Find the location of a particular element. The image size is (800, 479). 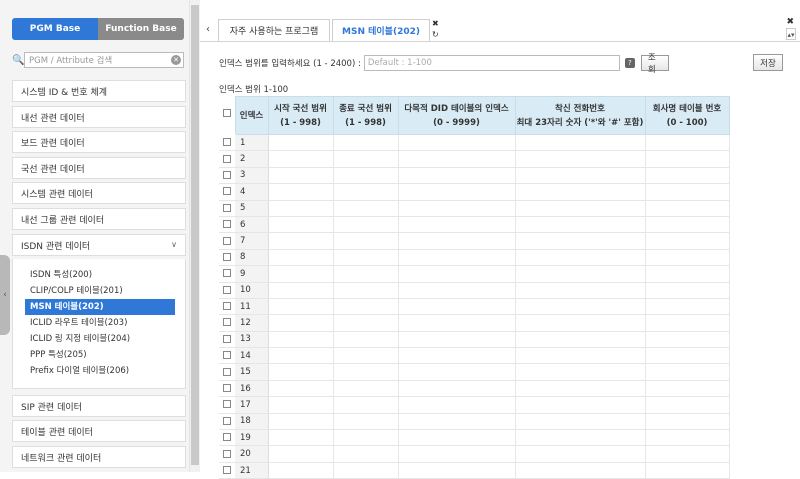

table-row: 9 is located at coordinates (474, 274).